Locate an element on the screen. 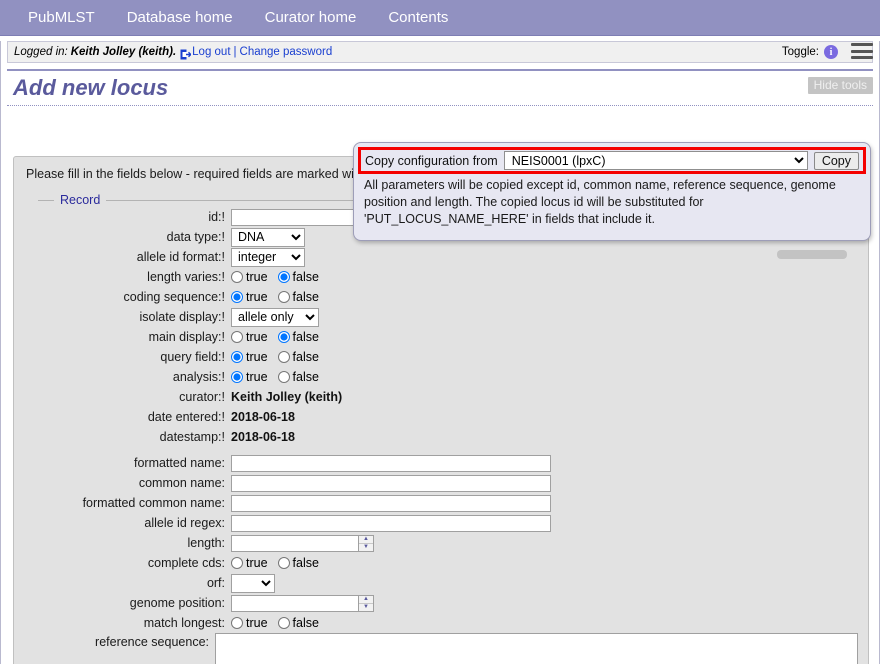 Image resolution: width=880 pixels, height=664 pixels. radio-input-complete-cds-true is located at coordinates (237, 563).